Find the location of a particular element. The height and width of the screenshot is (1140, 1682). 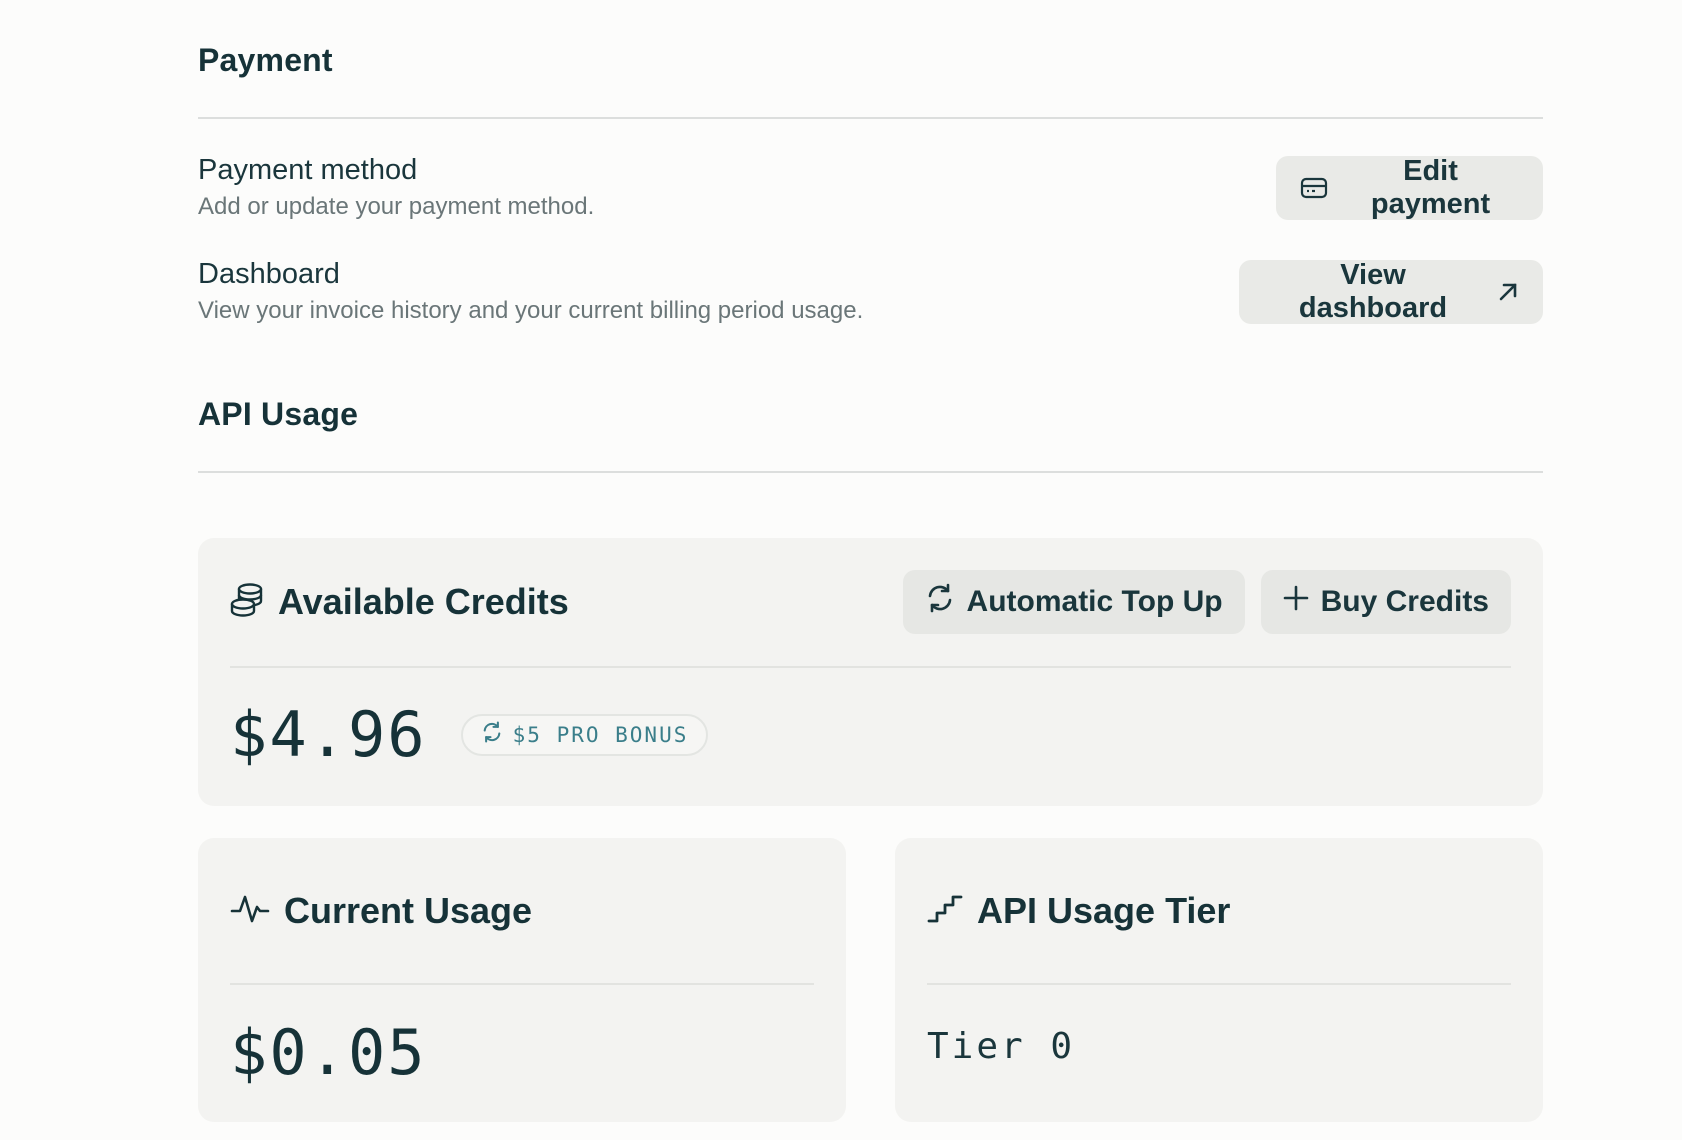

current-usage-divider is located at coordinates (522, 984).